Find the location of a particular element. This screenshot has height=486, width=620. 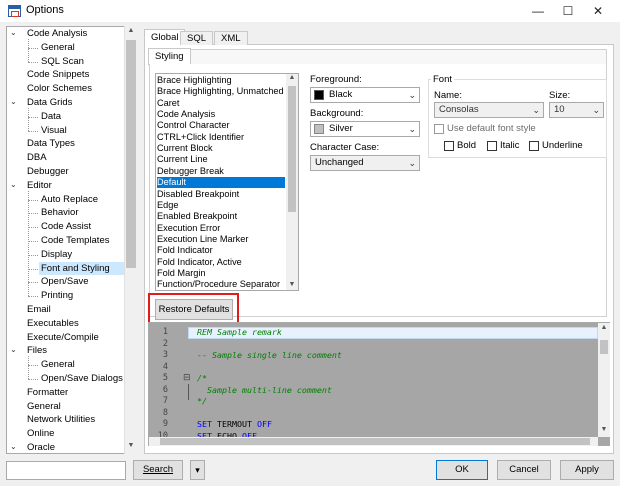

elements-scroll-down-icon: ▼ is located at coordinates (292, 284).